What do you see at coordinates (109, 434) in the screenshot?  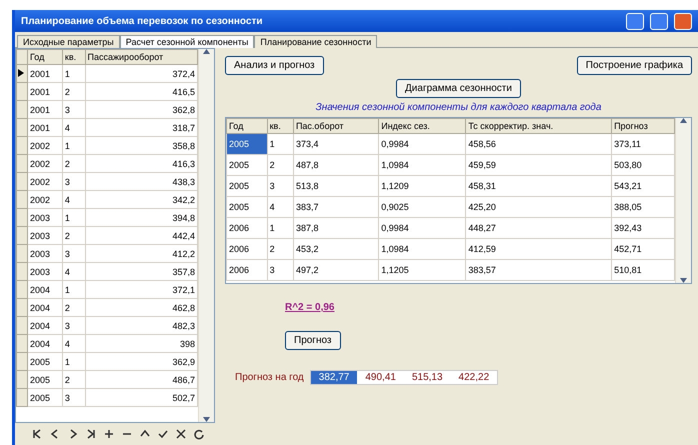 I see `plus-icon` at bounding box center [109, 434].